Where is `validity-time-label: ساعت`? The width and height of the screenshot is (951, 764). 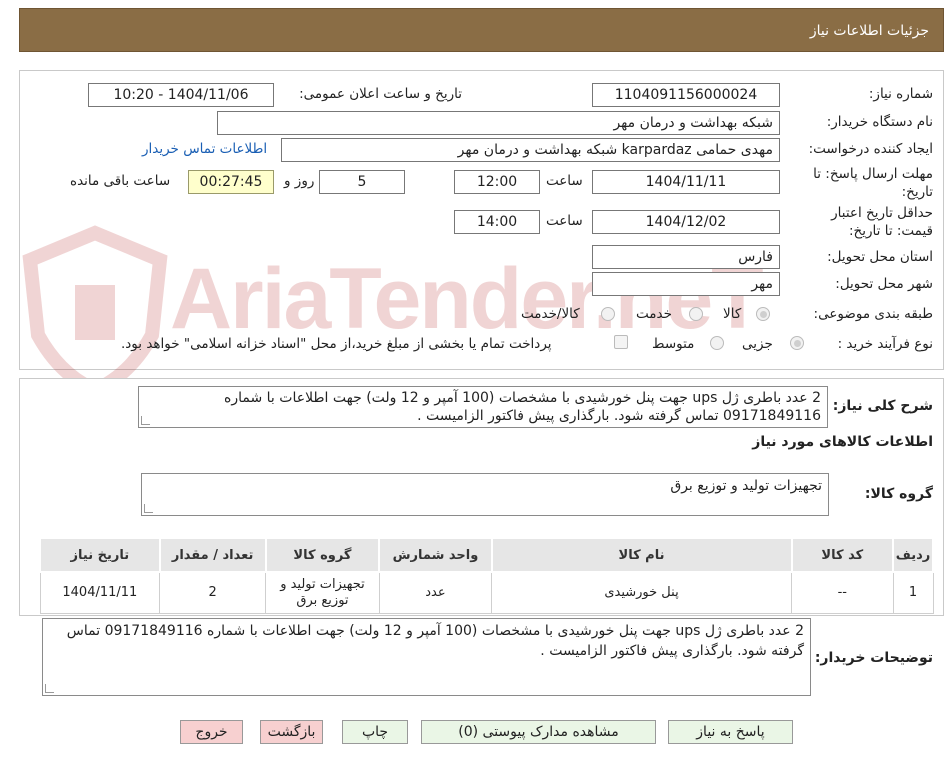
validity-time-label: ساعت is located at coordinates (564, 221).